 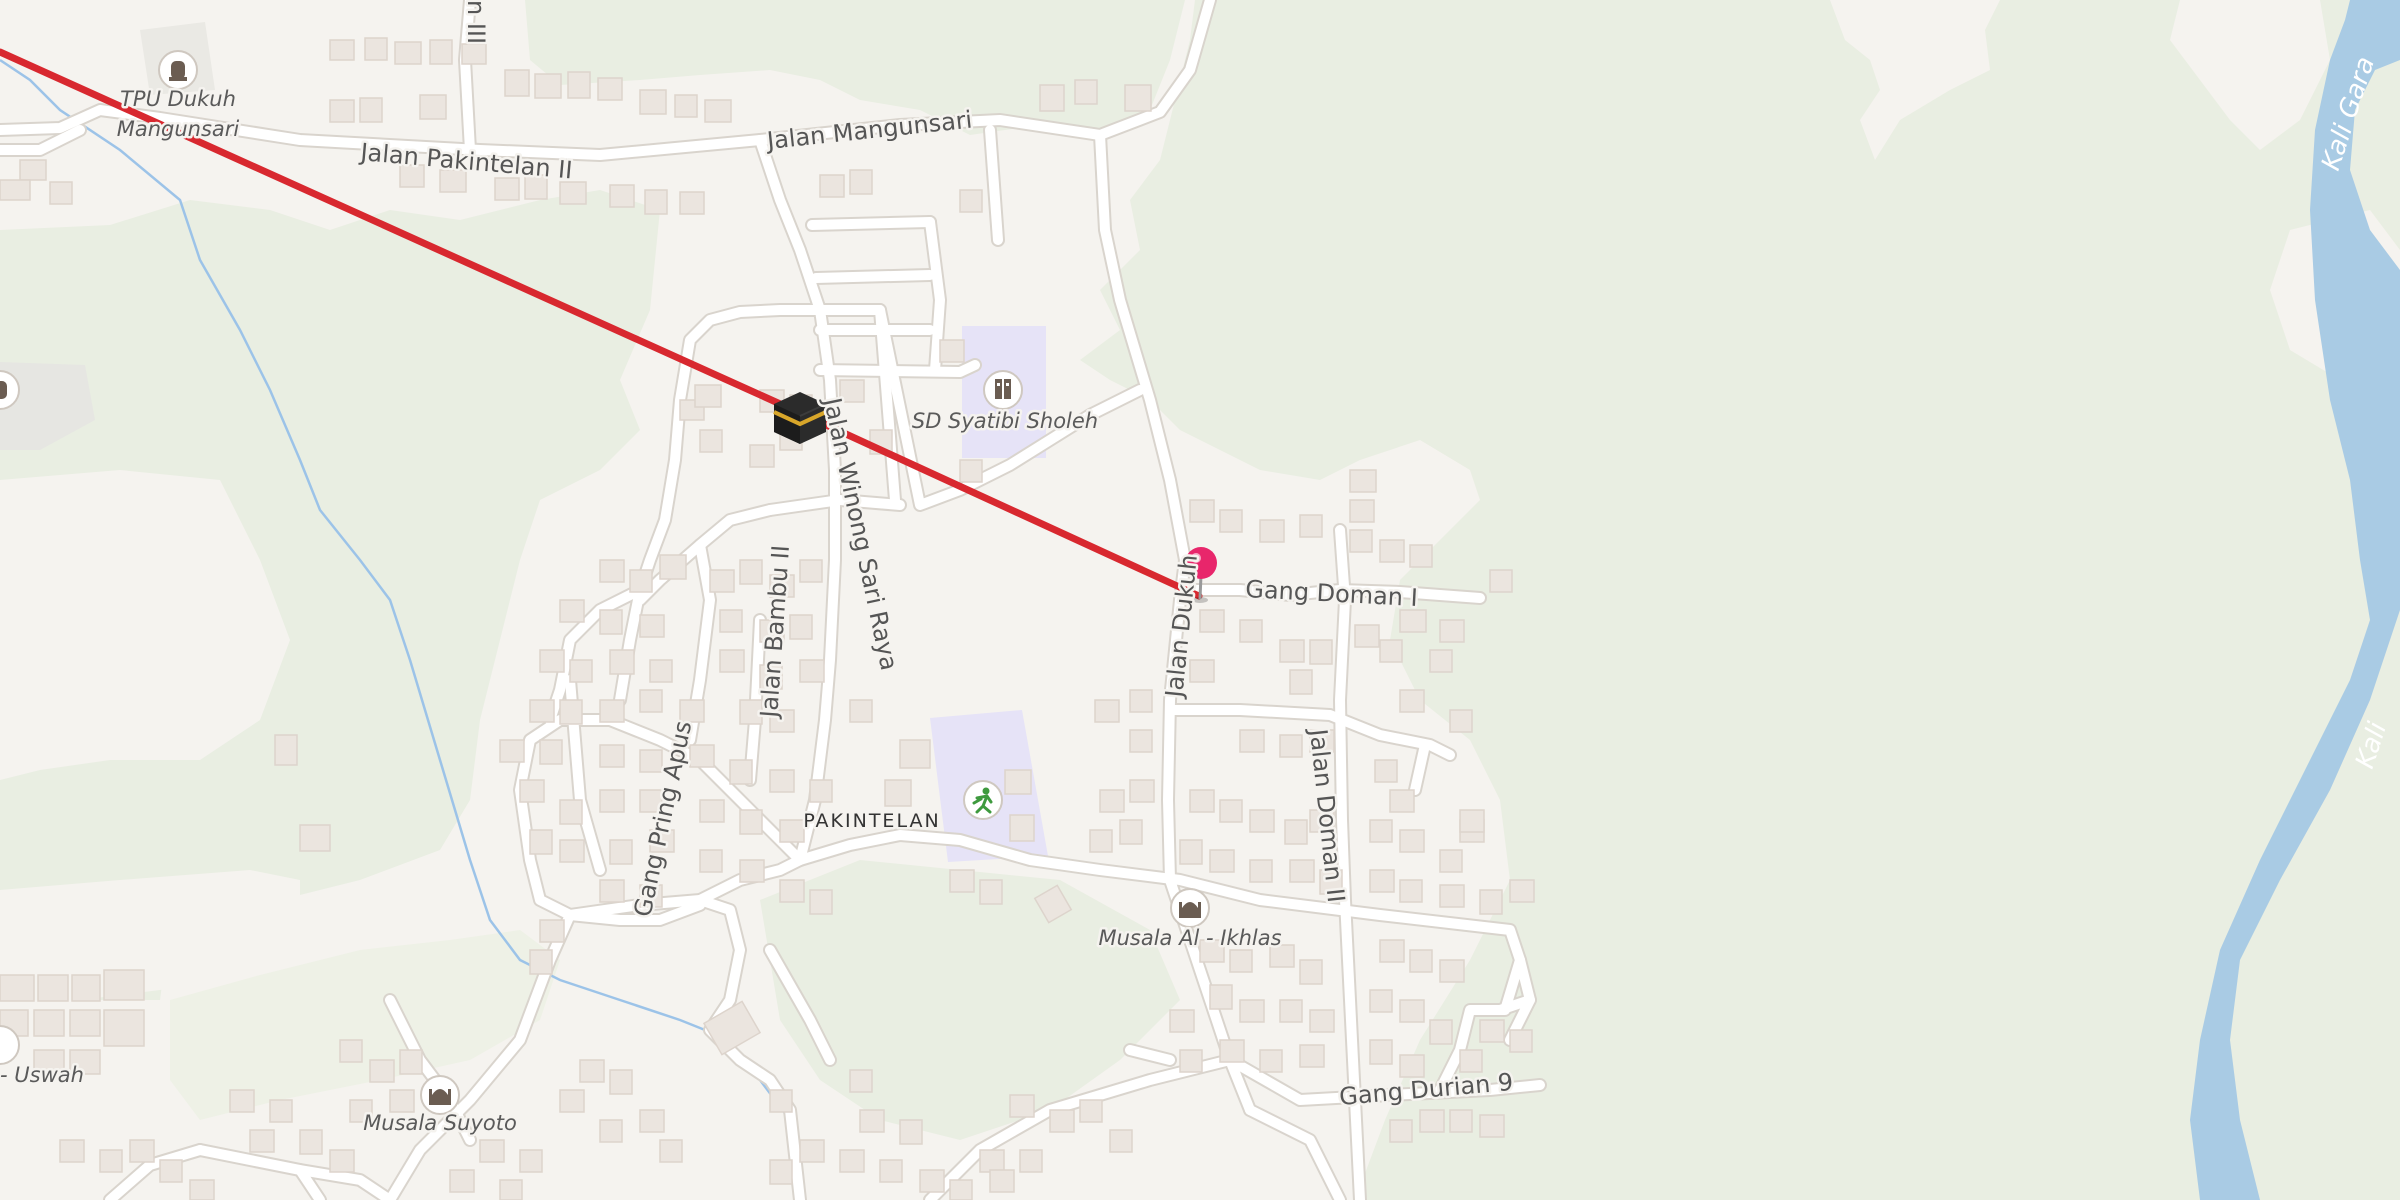 I want to click on place-label-pakintelan: PAKINTELAN, so click(x=871, y=821).